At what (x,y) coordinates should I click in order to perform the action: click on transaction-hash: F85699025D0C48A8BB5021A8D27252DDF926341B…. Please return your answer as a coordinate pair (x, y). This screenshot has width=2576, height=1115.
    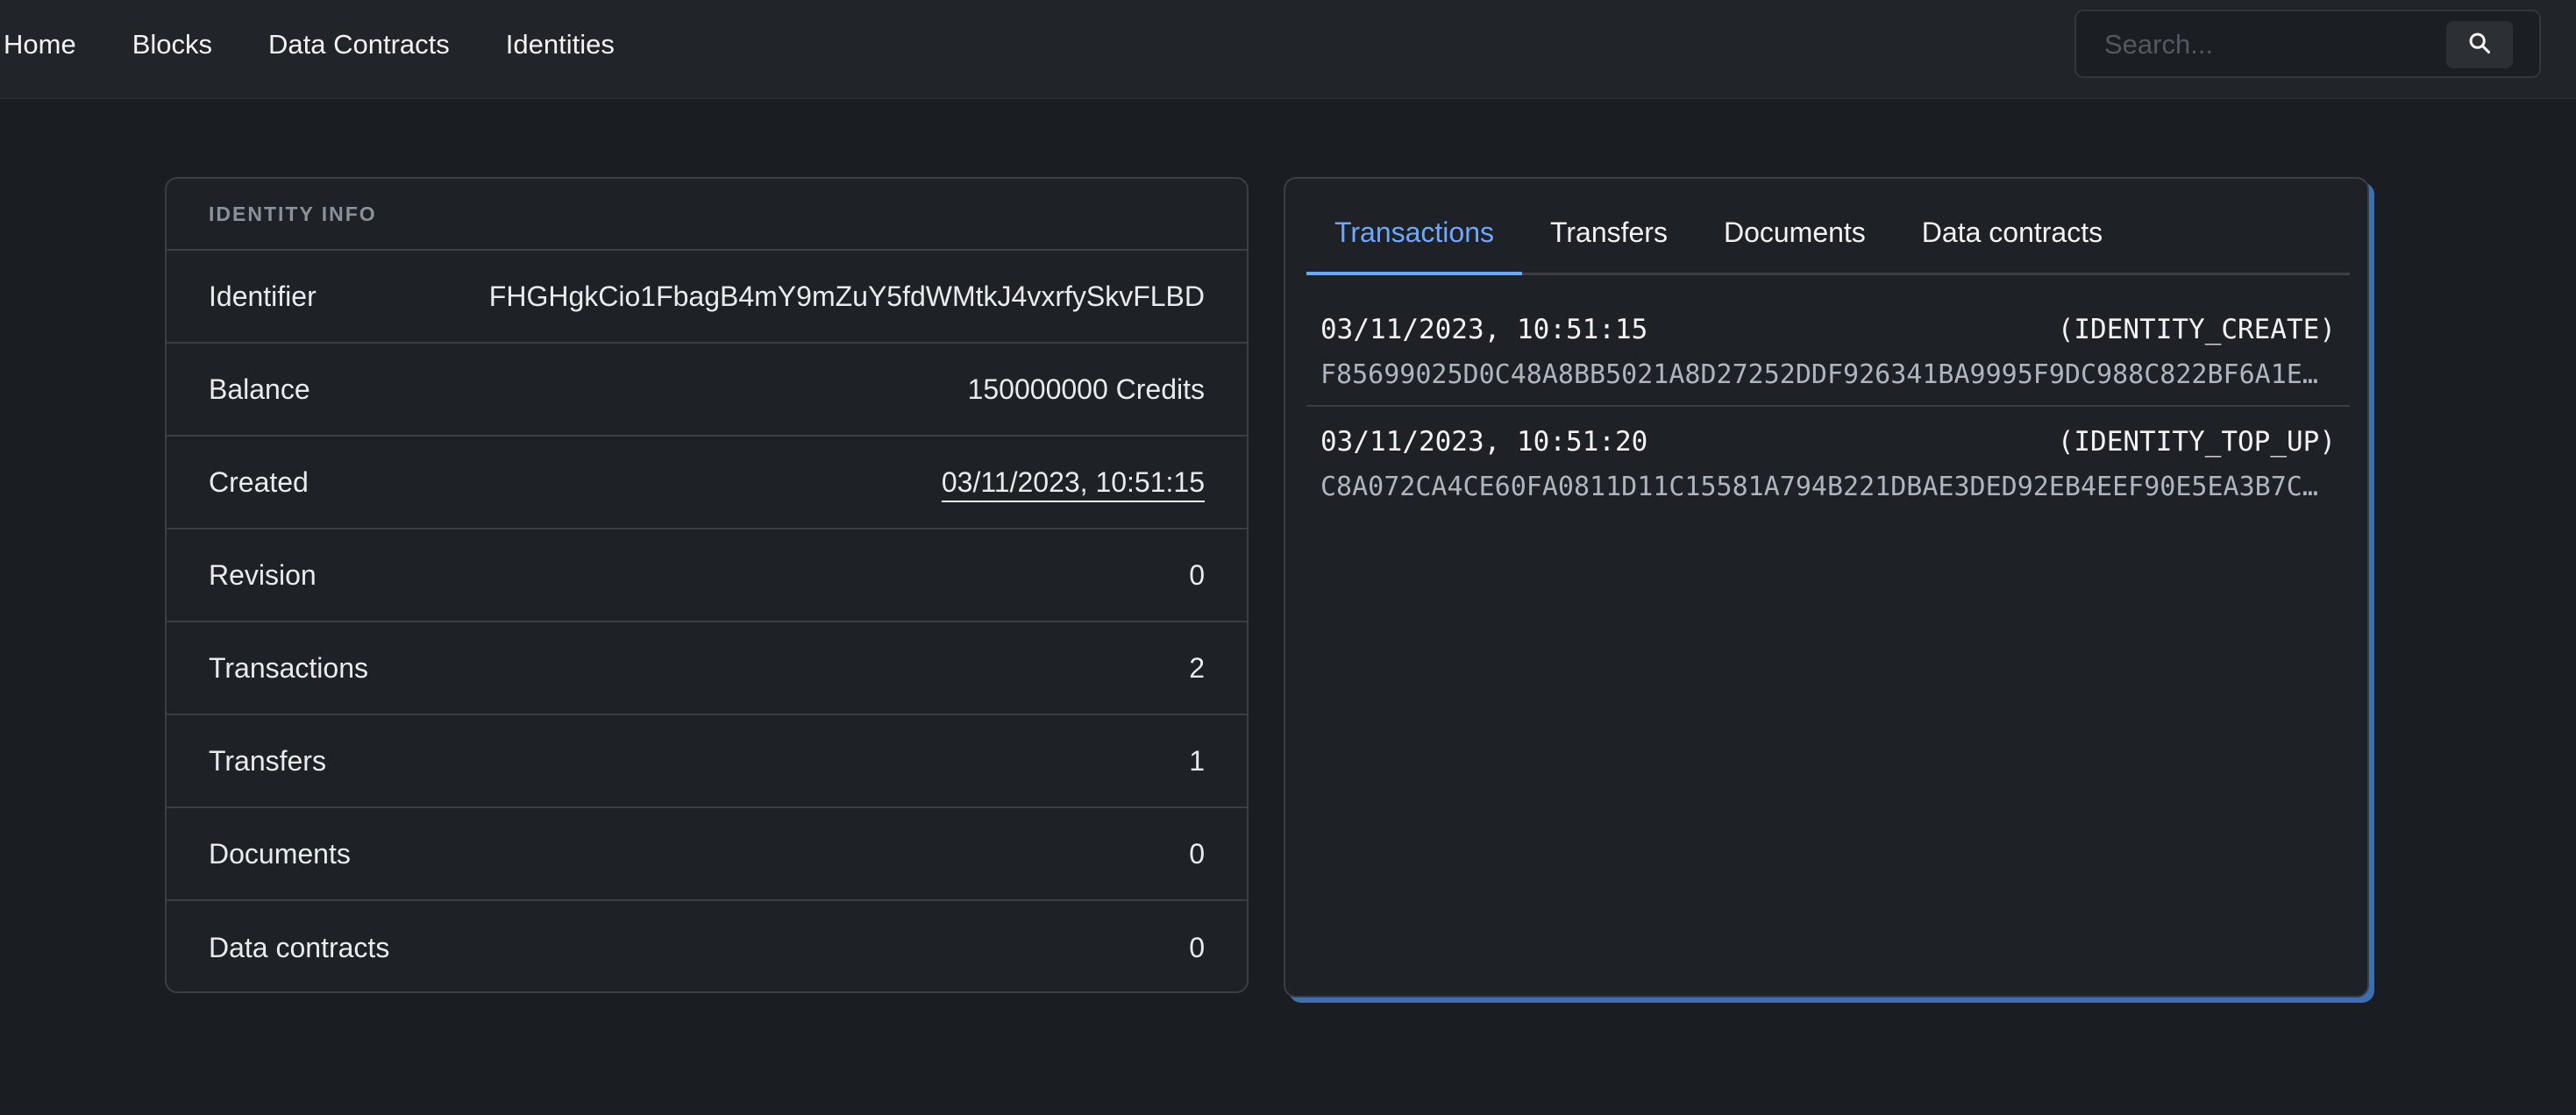
    Looking at the image, I should click on (1824, 374).